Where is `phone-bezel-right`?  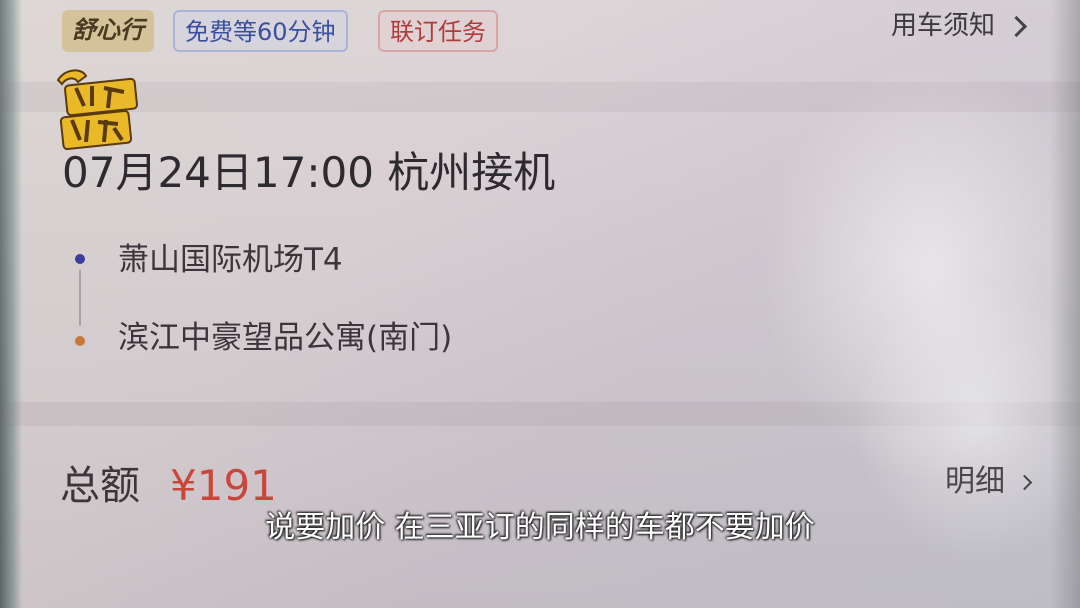 phone-bezel-right is located at coordinates (1065, 304).